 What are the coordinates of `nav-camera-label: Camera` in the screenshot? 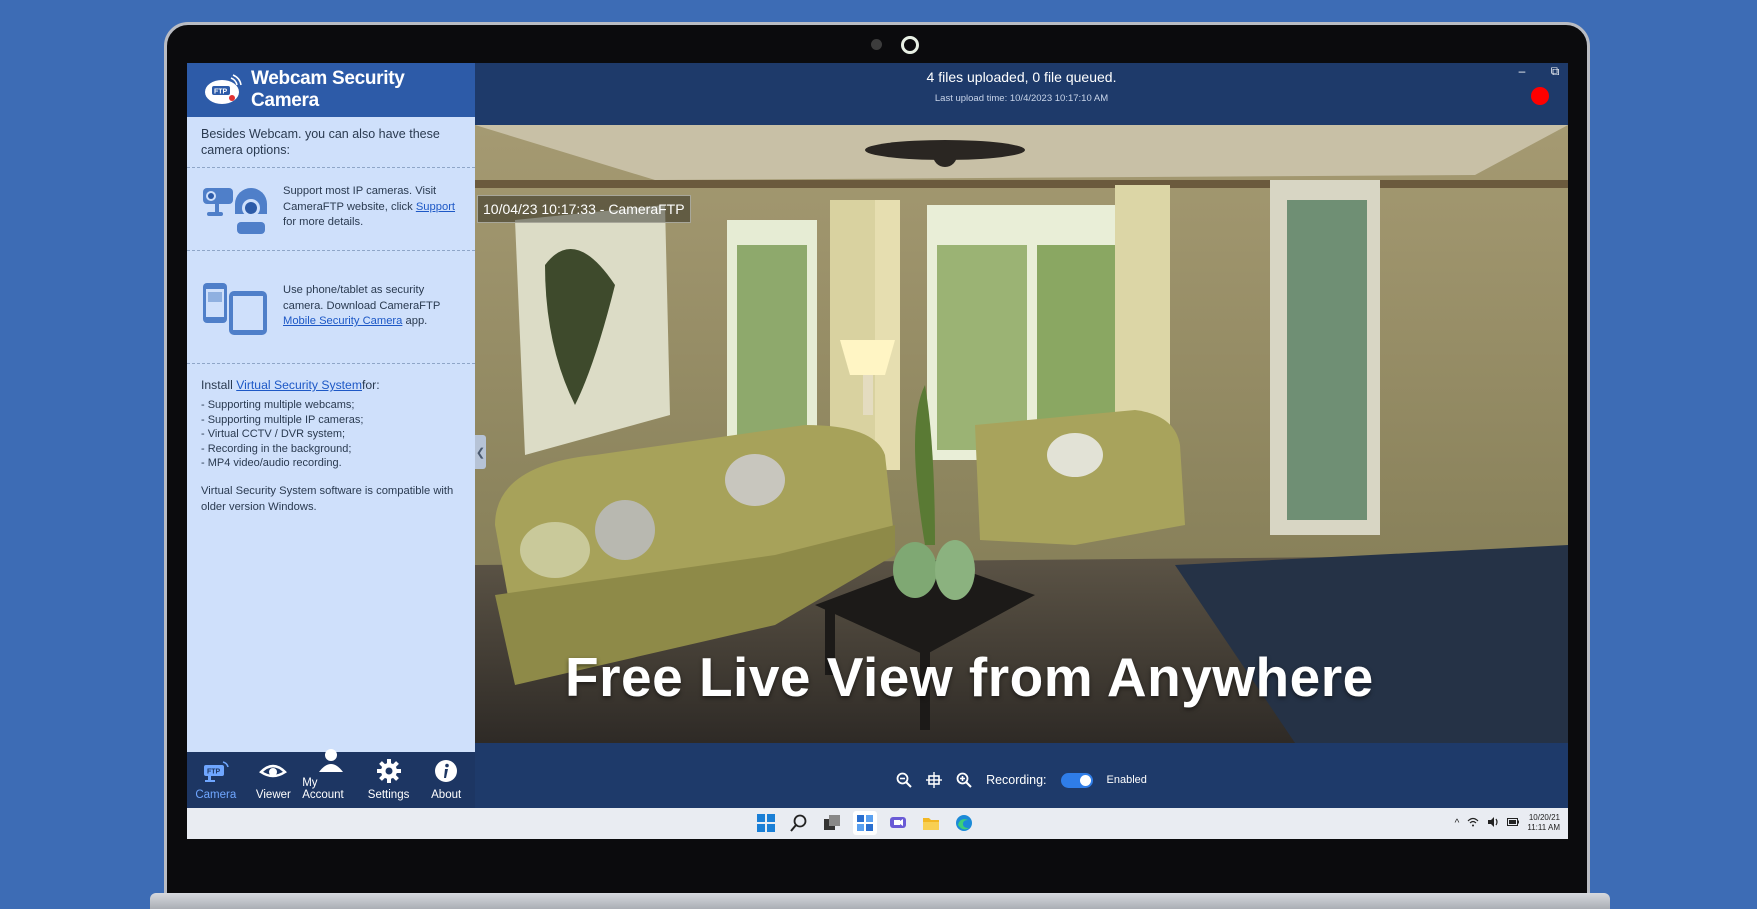 It's located at (216, 795).